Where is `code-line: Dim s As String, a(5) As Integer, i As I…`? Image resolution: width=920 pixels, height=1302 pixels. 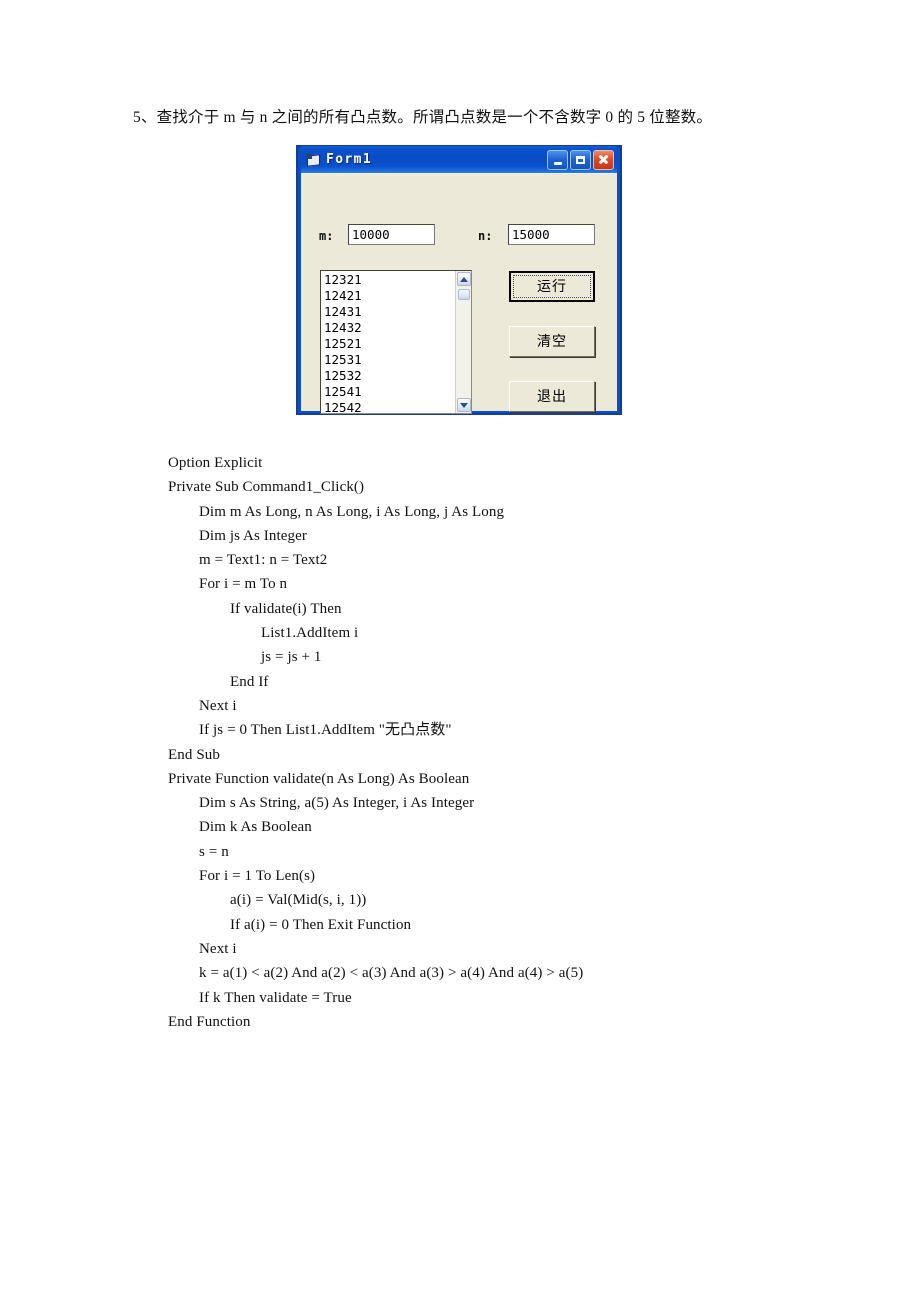 code-line: Dim s As String, a(5) As Integer, i As I… is located at coordinates (337, 803).